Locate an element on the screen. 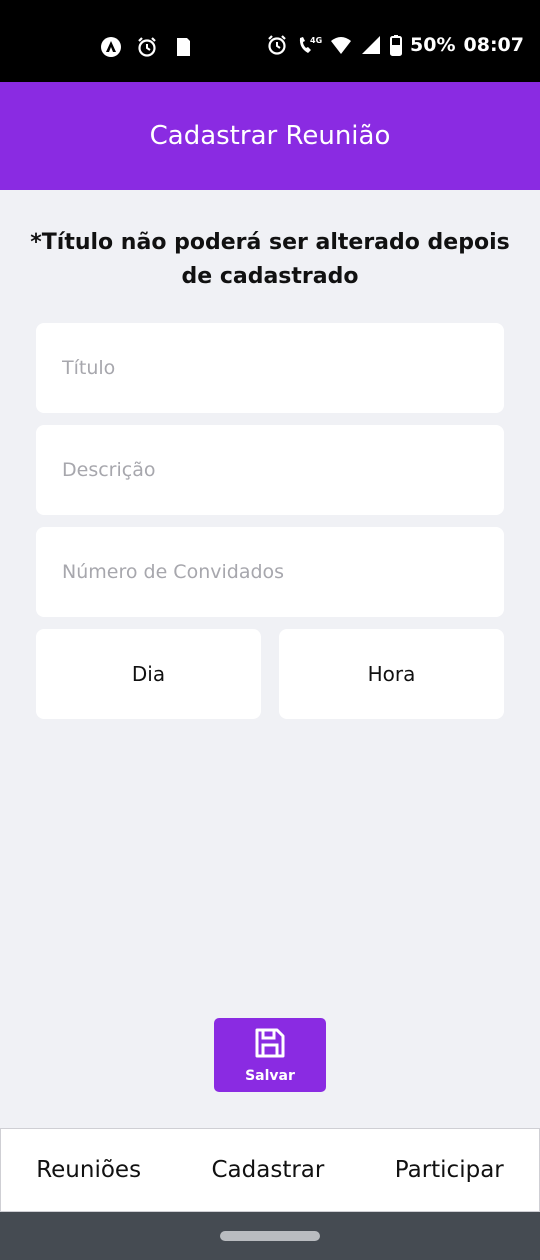  android-auto-icon is located at coordinates (111, 47).